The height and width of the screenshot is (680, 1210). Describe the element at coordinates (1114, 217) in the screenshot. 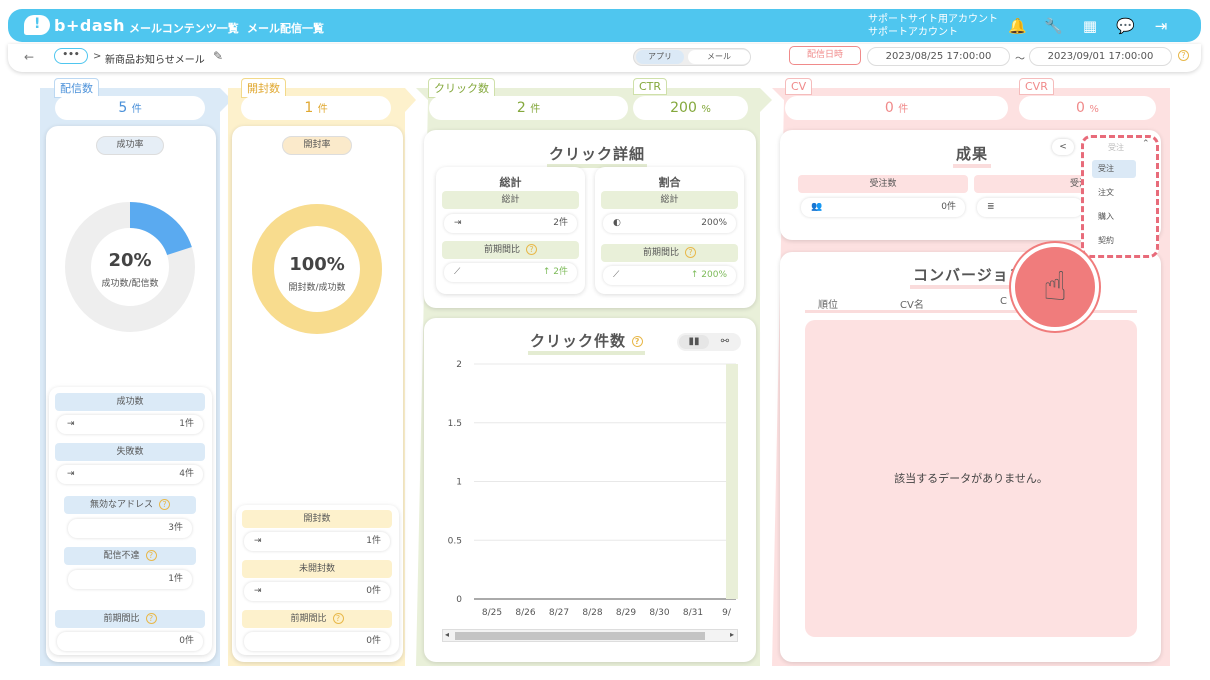

I see `dropdown-item: 購入` at that location.